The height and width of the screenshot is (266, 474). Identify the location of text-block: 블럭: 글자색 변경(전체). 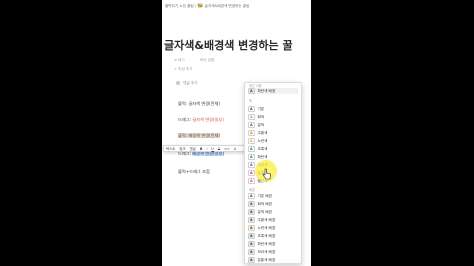
(199, 104).